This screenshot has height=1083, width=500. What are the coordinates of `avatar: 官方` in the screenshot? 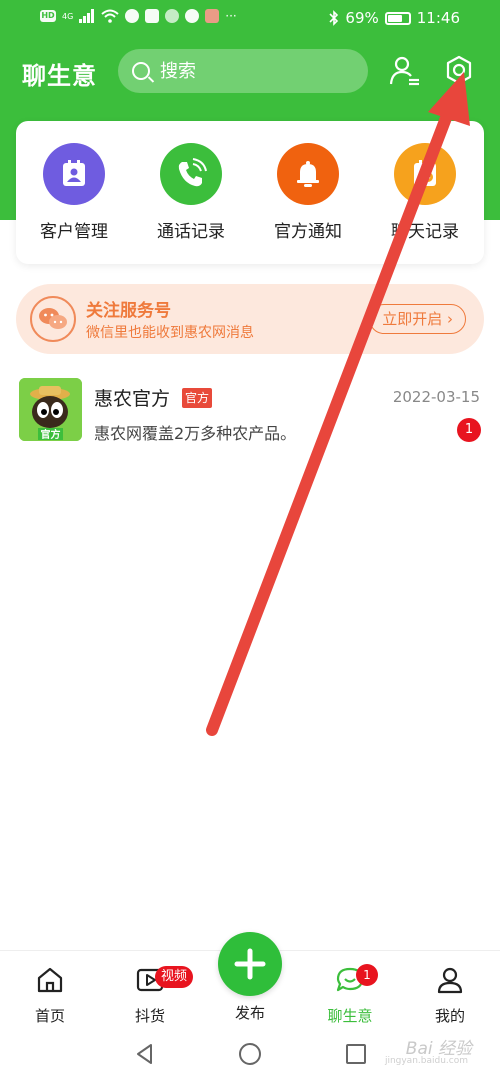 It's located at (50, 409).